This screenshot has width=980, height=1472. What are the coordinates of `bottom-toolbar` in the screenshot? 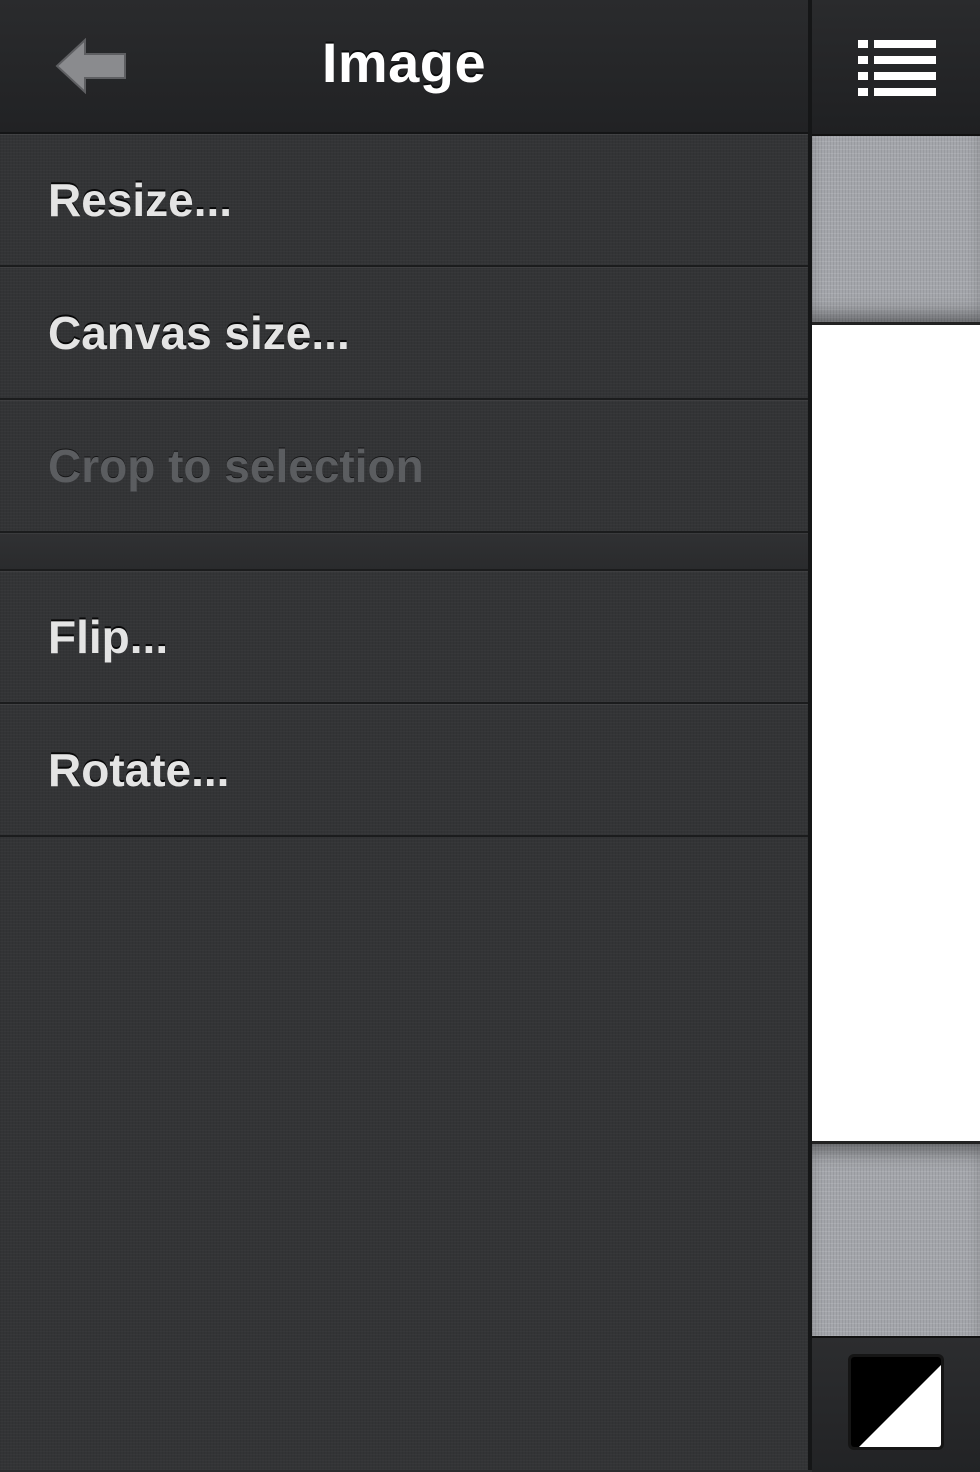 It's located at (896, 1404).